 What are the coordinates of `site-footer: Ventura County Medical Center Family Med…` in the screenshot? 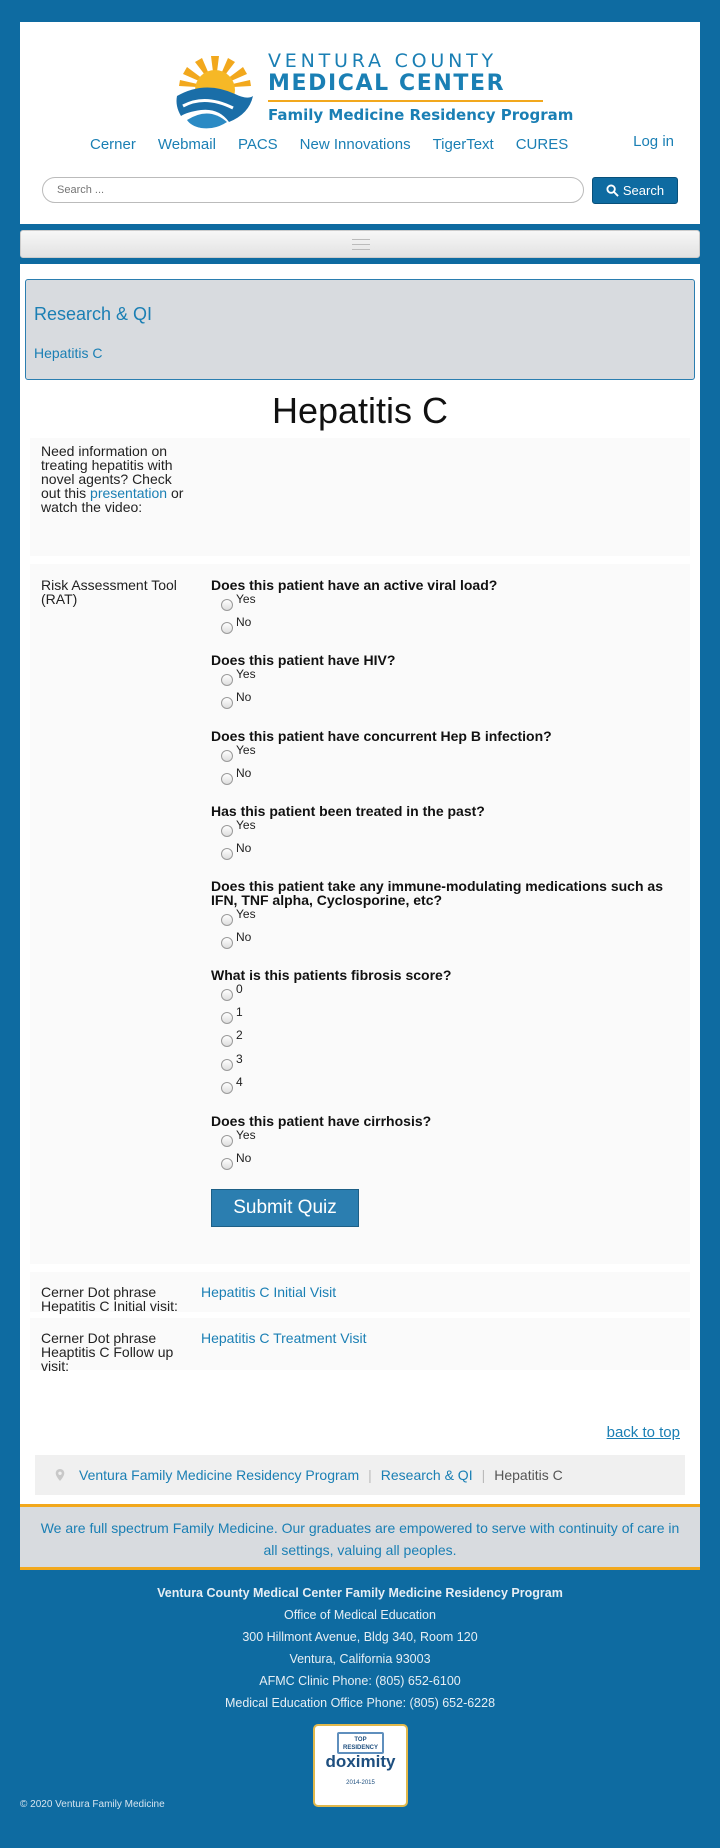 It's located at (360, 1648).